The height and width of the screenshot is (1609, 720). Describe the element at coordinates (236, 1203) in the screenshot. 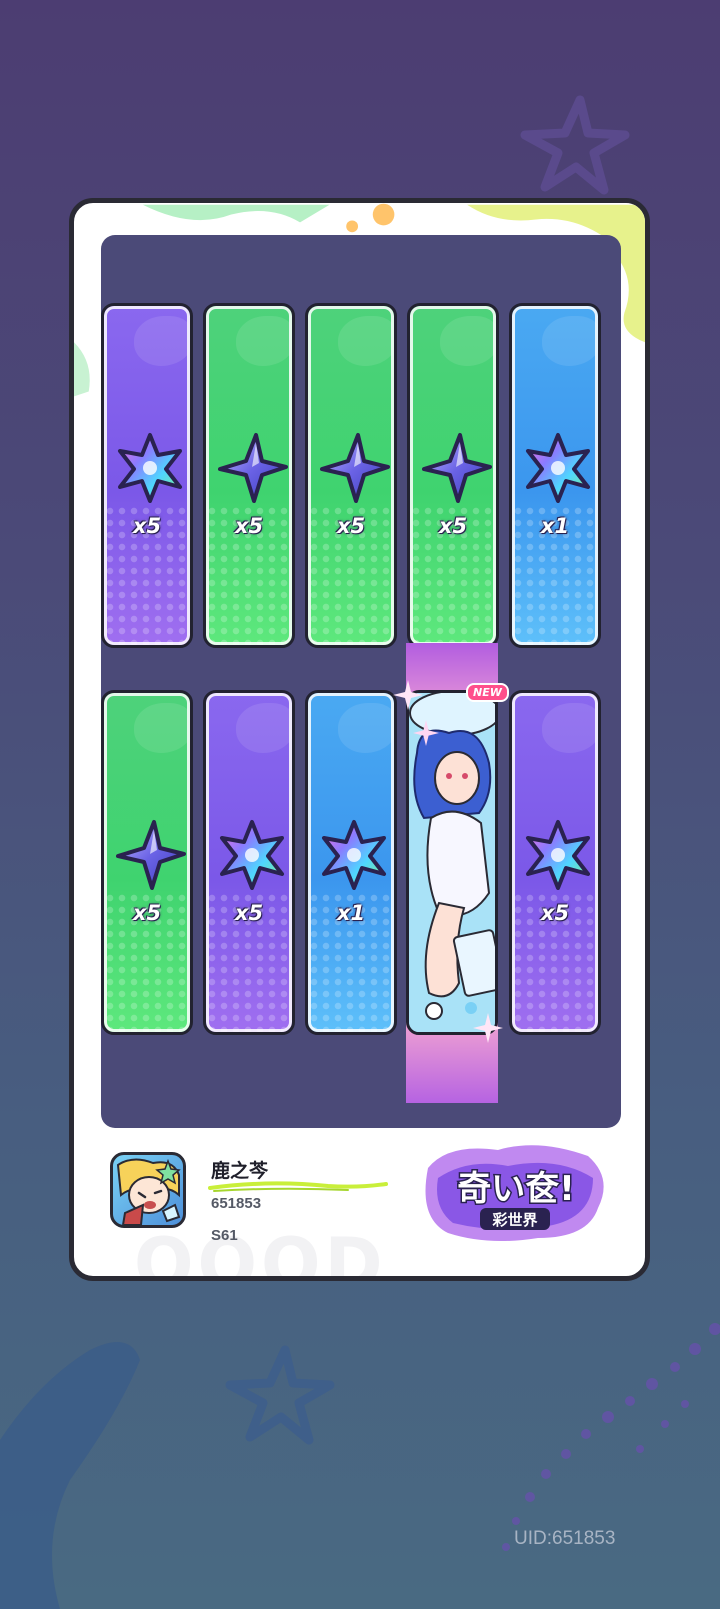

I see `player-id: 651853` at that location.